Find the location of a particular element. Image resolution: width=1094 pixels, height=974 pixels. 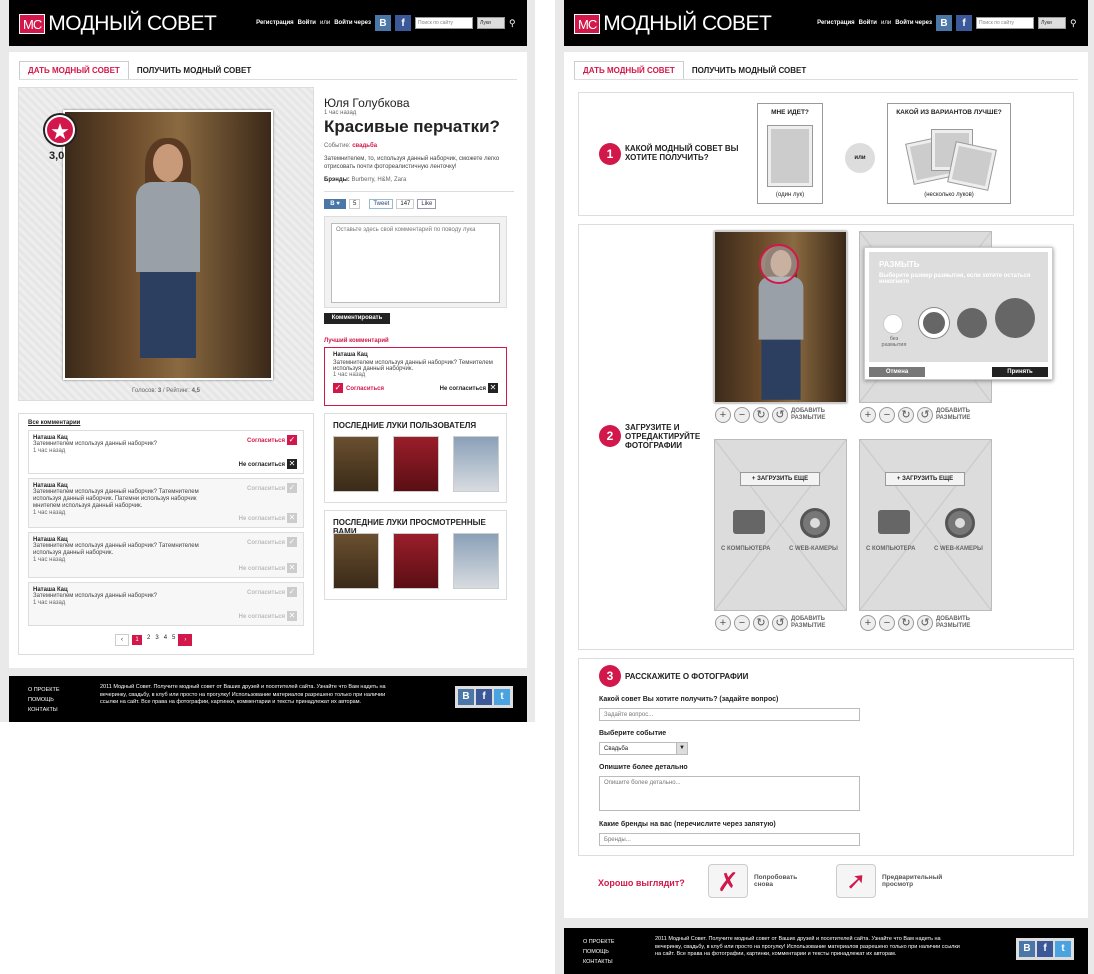

best-comment-author: Наташа Кац is located at coordinates (415, 355).